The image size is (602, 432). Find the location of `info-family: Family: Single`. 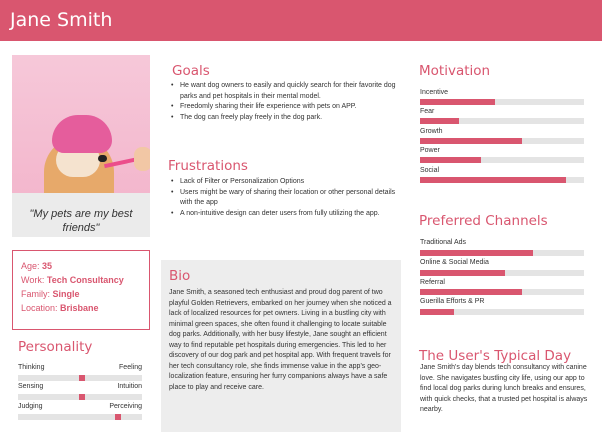

info-family: Family: Single is located at coordinates (50, 294).